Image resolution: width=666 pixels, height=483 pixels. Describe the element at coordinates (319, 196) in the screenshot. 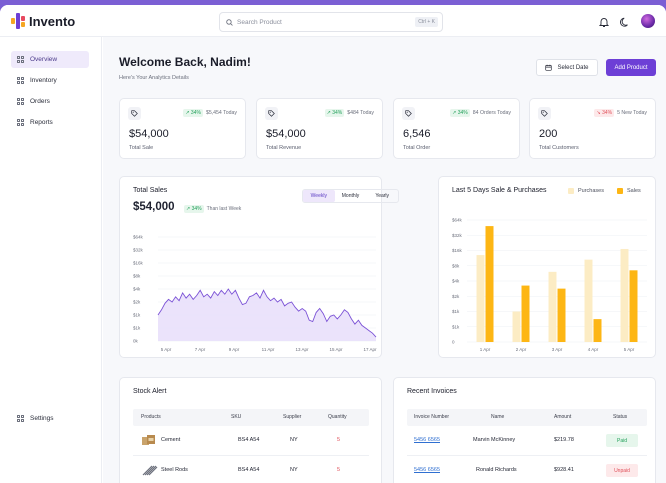

I see `tab-weekly: Weekly` at that location.